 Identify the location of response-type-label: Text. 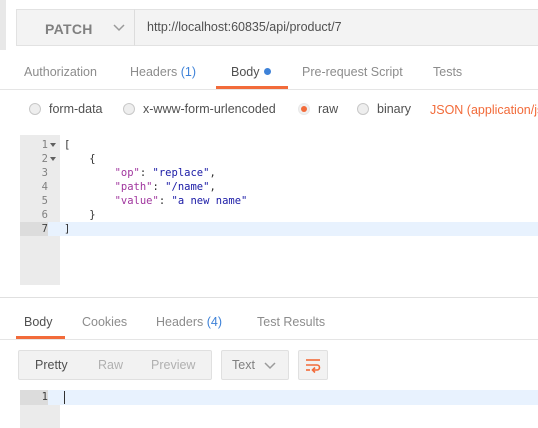
(243, 365).